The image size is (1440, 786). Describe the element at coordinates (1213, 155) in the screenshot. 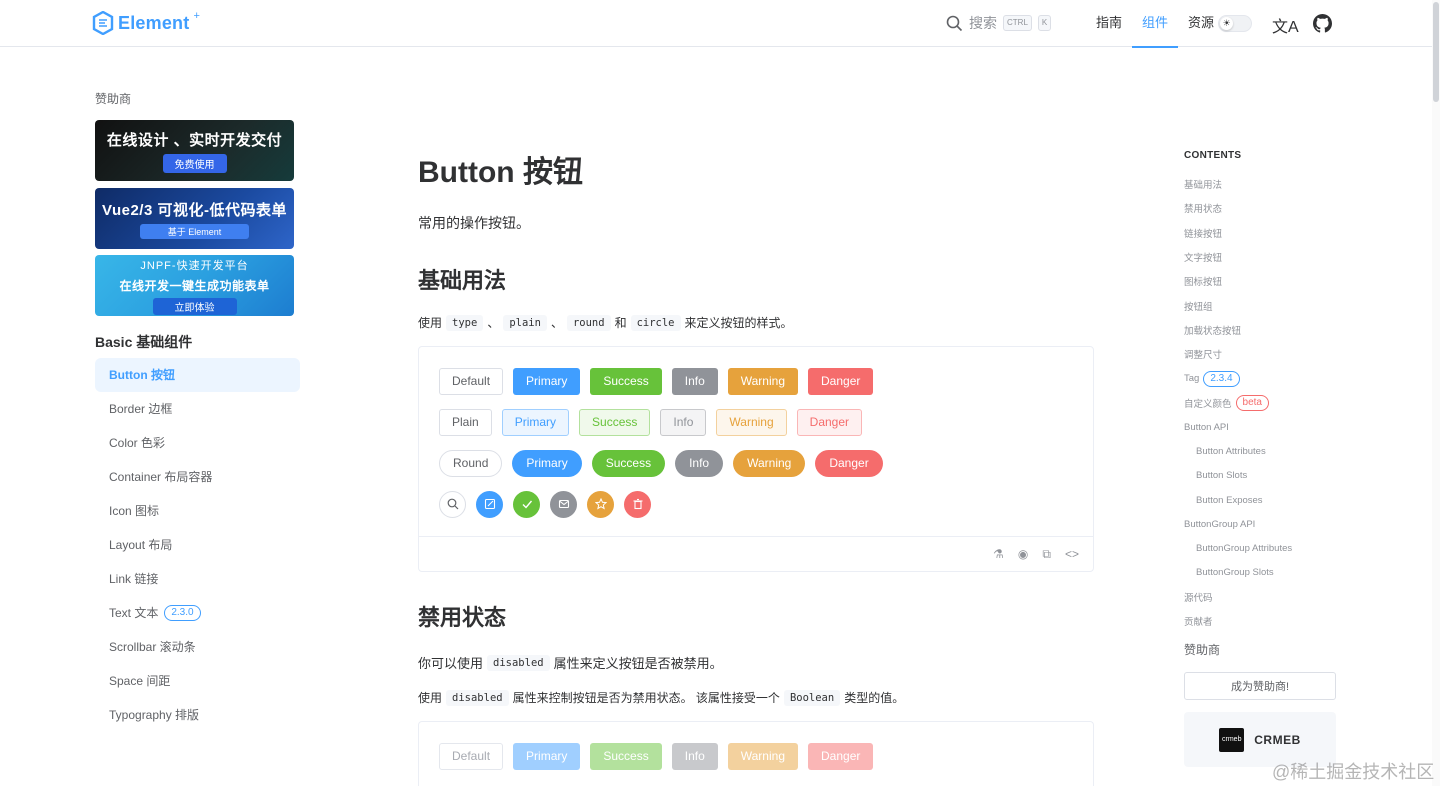

I see `toc-heading: CONTENTS` at that location.